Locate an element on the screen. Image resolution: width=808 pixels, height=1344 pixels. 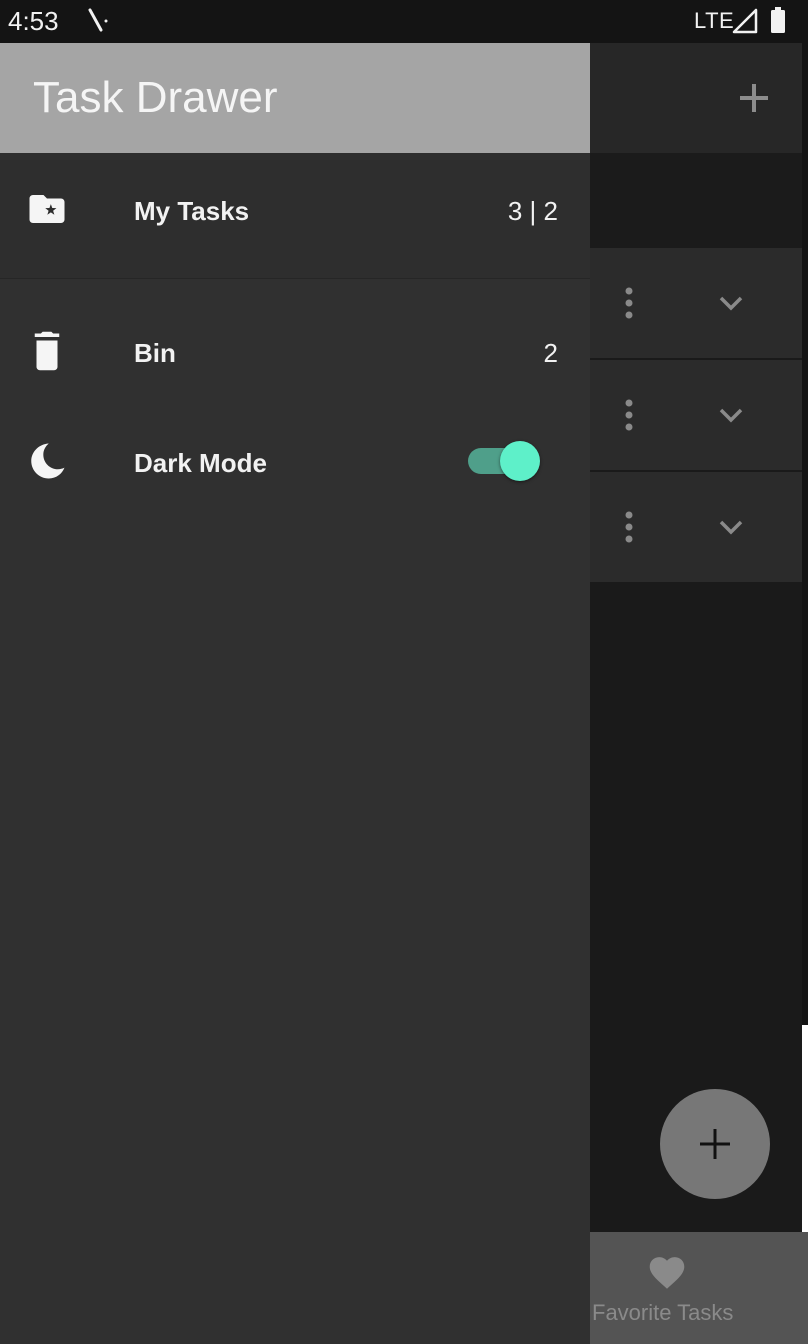
plus-icon is located at coordinates (715, 1144).